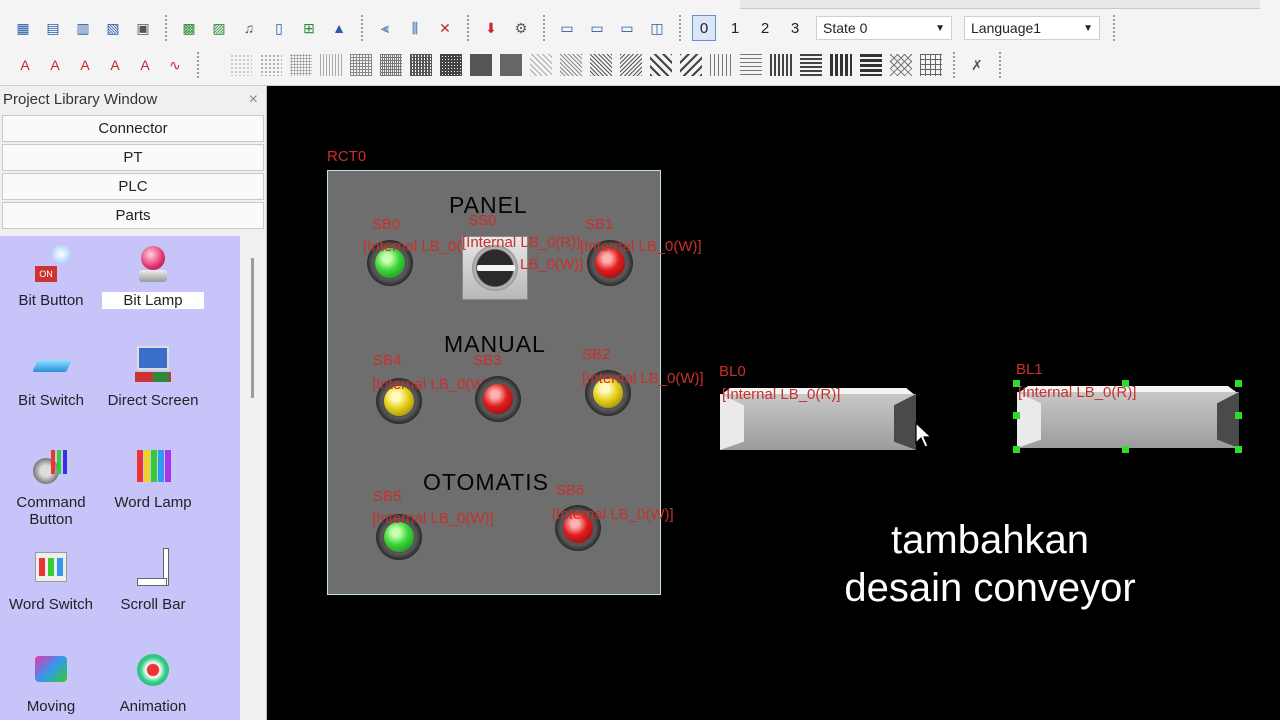 This screenshot has height=720, width=1280. I want to click on pattern-horiz-bold-icon, so click(871, 65).